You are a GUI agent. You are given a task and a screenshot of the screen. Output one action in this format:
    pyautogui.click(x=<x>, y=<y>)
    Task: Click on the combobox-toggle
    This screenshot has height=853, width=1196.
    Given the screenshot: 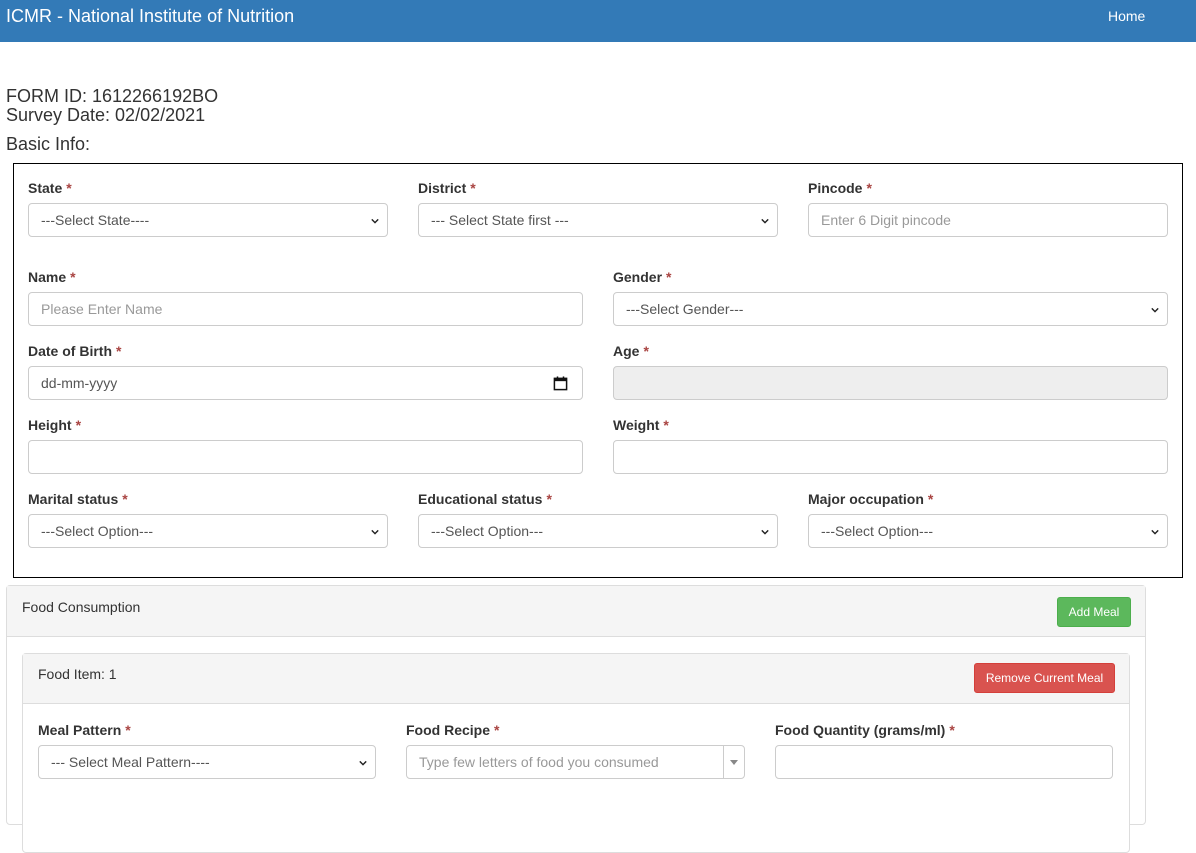 What is the action you would take?
    pyautogui.click(x=733, y=762)
    